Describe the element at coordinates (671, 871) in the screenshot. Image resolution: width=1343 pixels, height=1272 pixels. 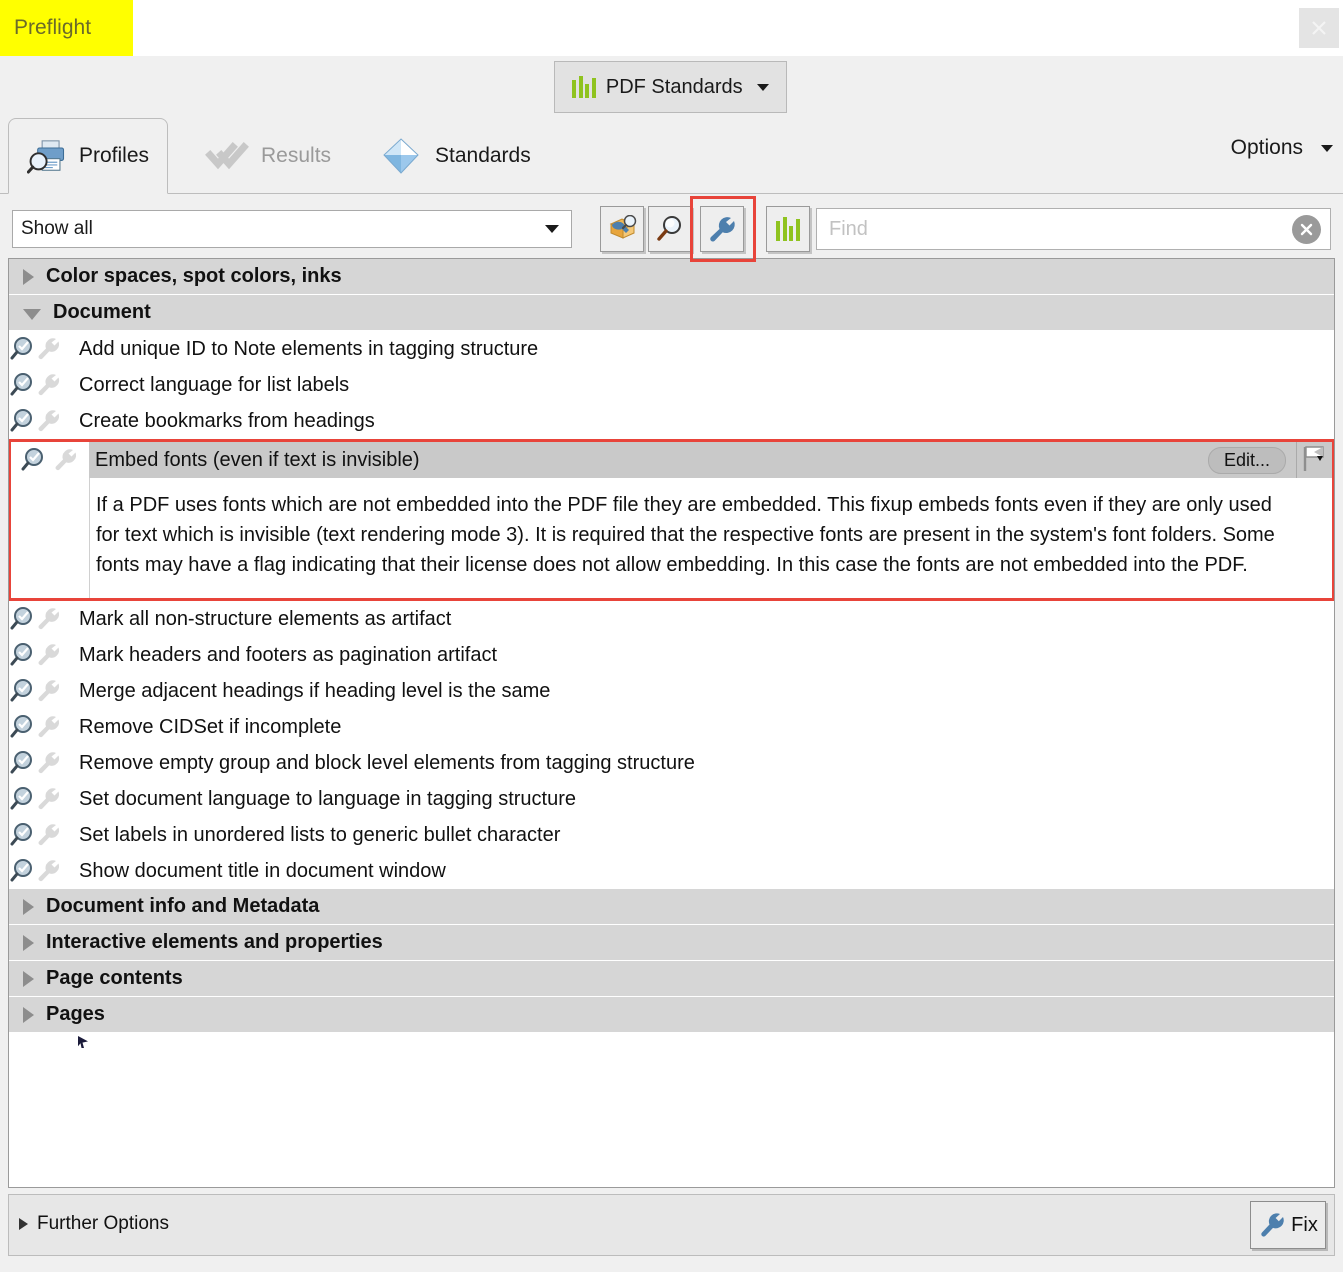
I see `list-item: Show document title in document window` at that location.